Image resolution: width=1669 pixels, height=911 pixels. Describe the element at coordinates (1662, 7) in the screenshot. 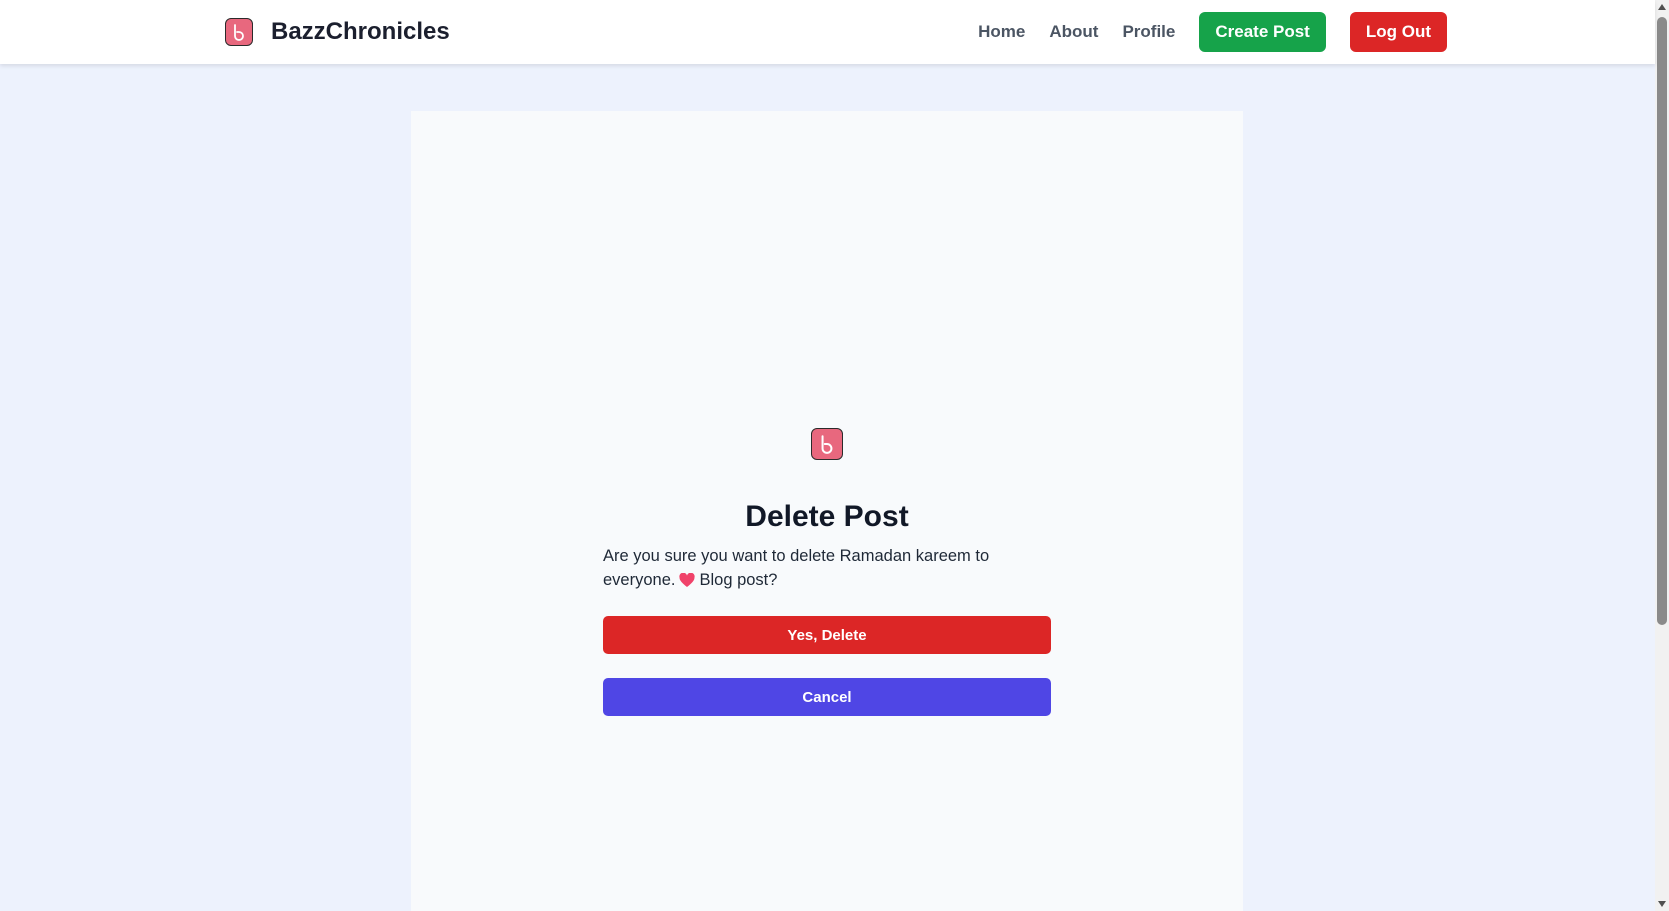

I see `scroll-up-arrow-icon` at that location.